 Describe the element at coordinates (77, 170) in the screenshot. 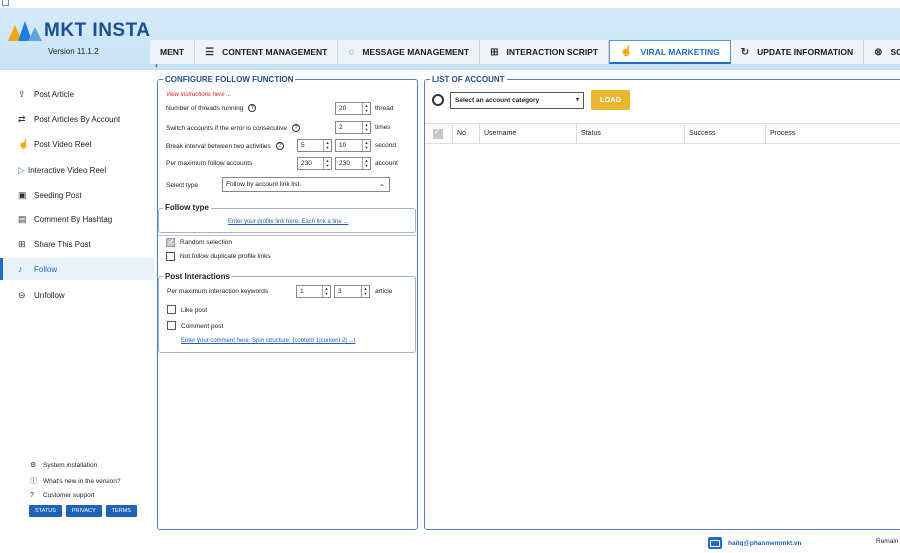

I see `sidebar-item-interactive-video-reel: ▷ Interactive Video Reel` at that location.